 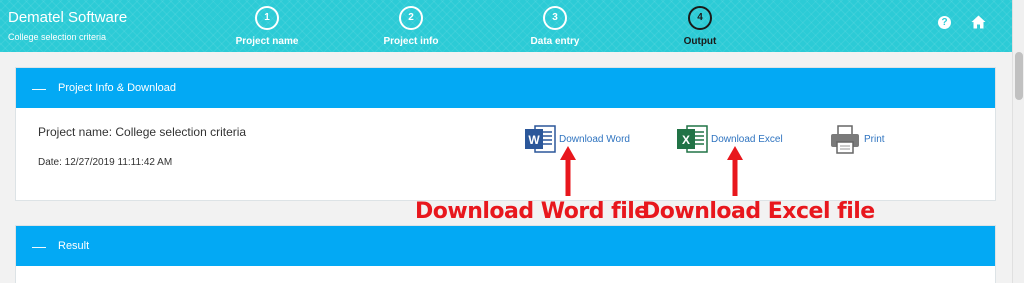 What do you see at coordinates (594, 139) in the screenshot?
I see `download-word-label: Download Word` at bounding box center [594, 139].